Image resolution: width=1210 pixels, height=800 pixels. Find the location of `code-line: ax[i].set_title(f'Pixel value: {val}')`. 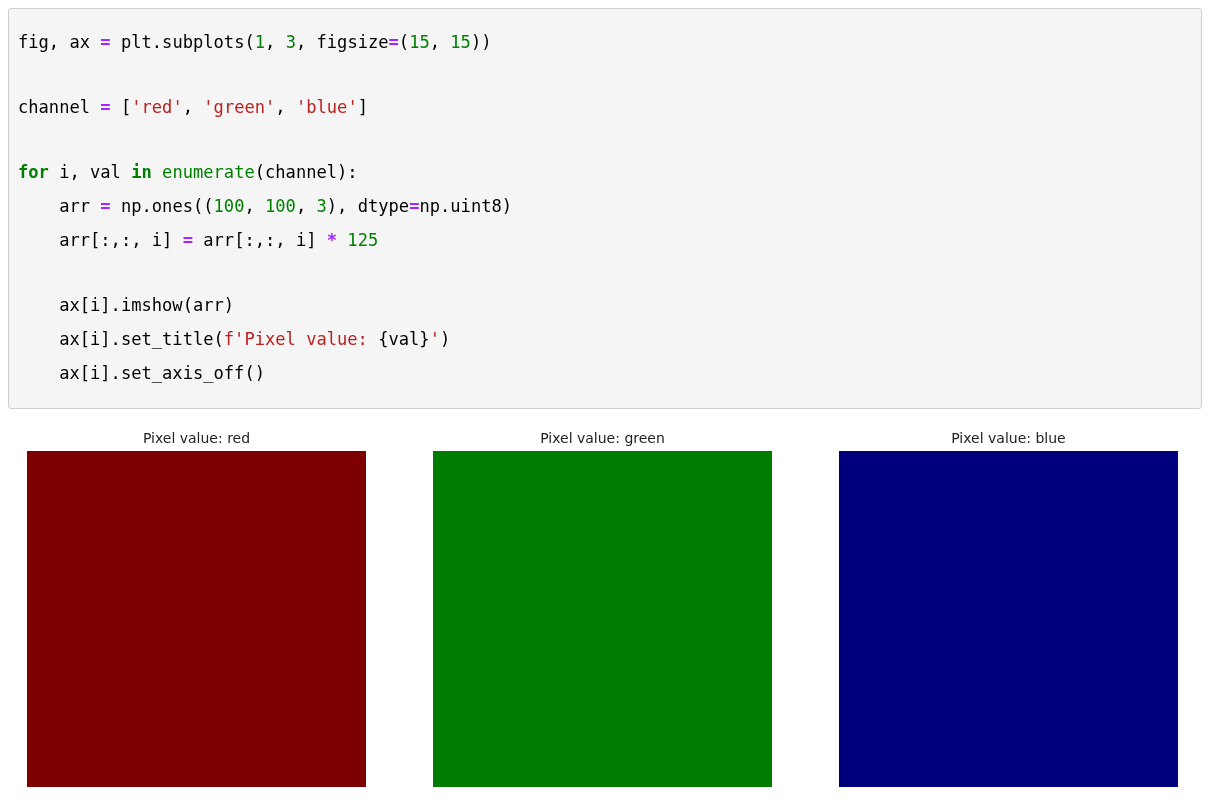

code-line: ax[i].set_title(f'Pixel value: {val}') is located at coordinates (254, 339).